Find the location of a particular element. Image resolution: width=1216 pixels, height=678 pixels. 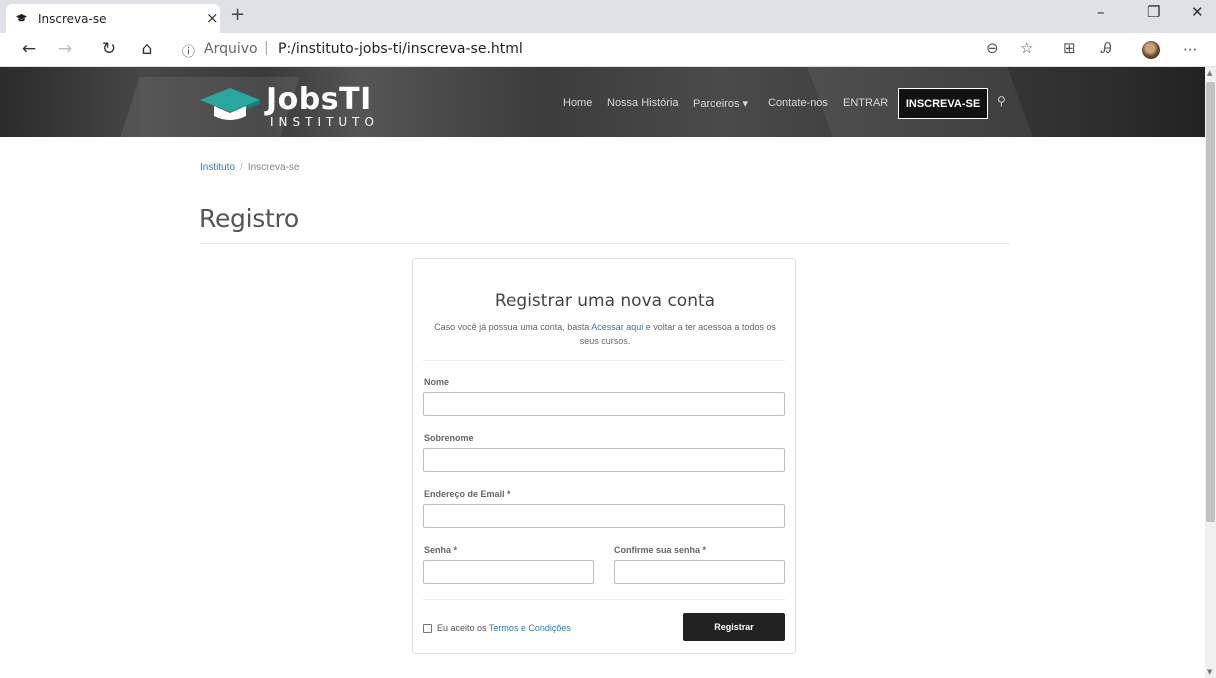

scrollbar-thumb is located at coordinates (1210, 302).